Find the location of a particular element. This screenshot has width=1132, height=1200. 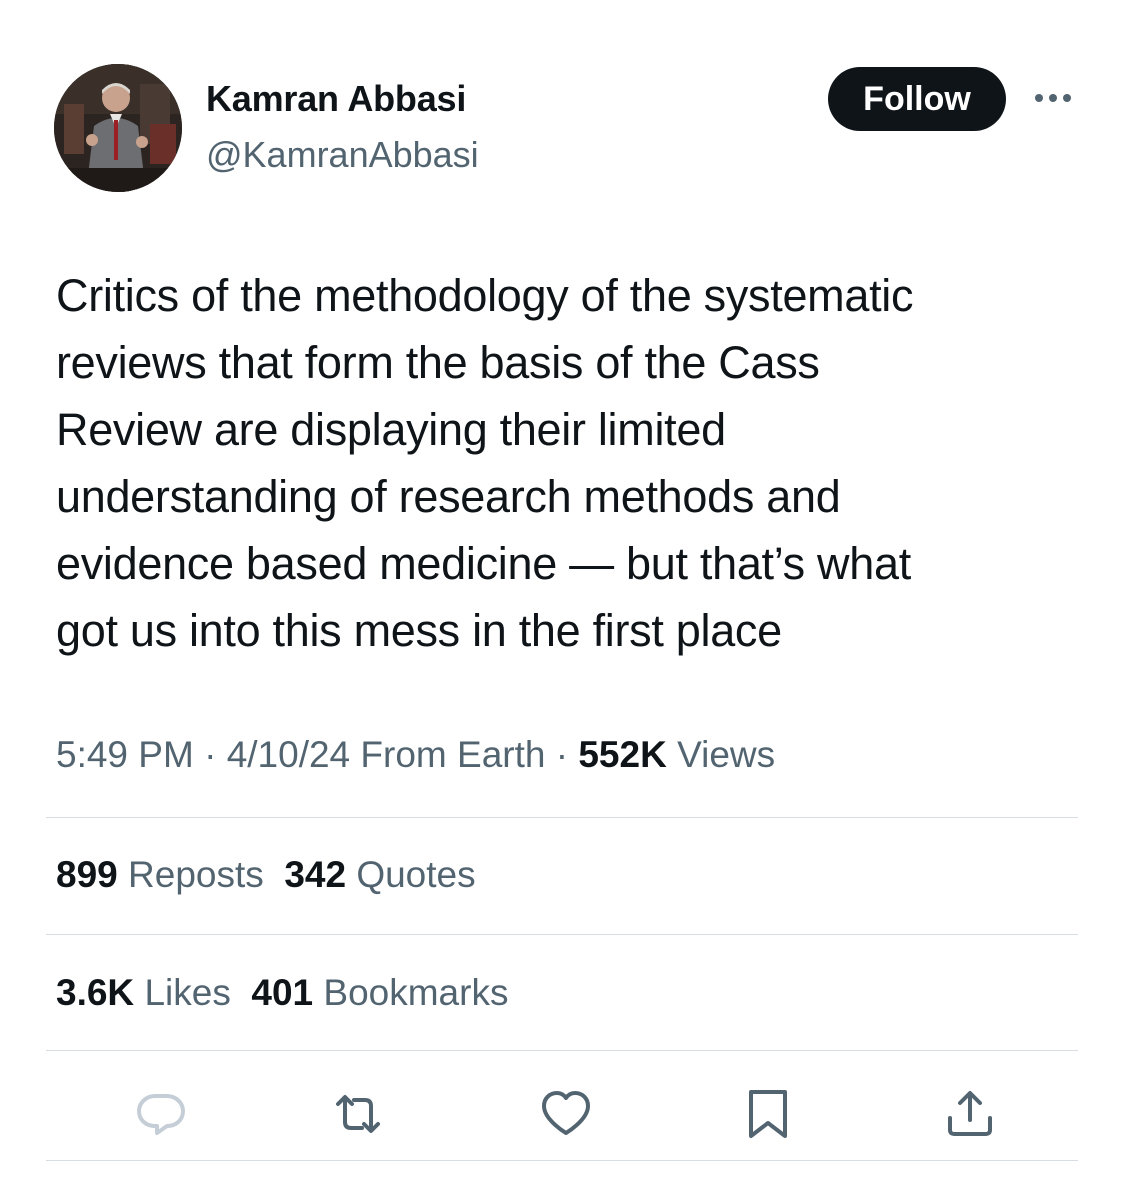

like-icon is located at coordinates (566, 1114).